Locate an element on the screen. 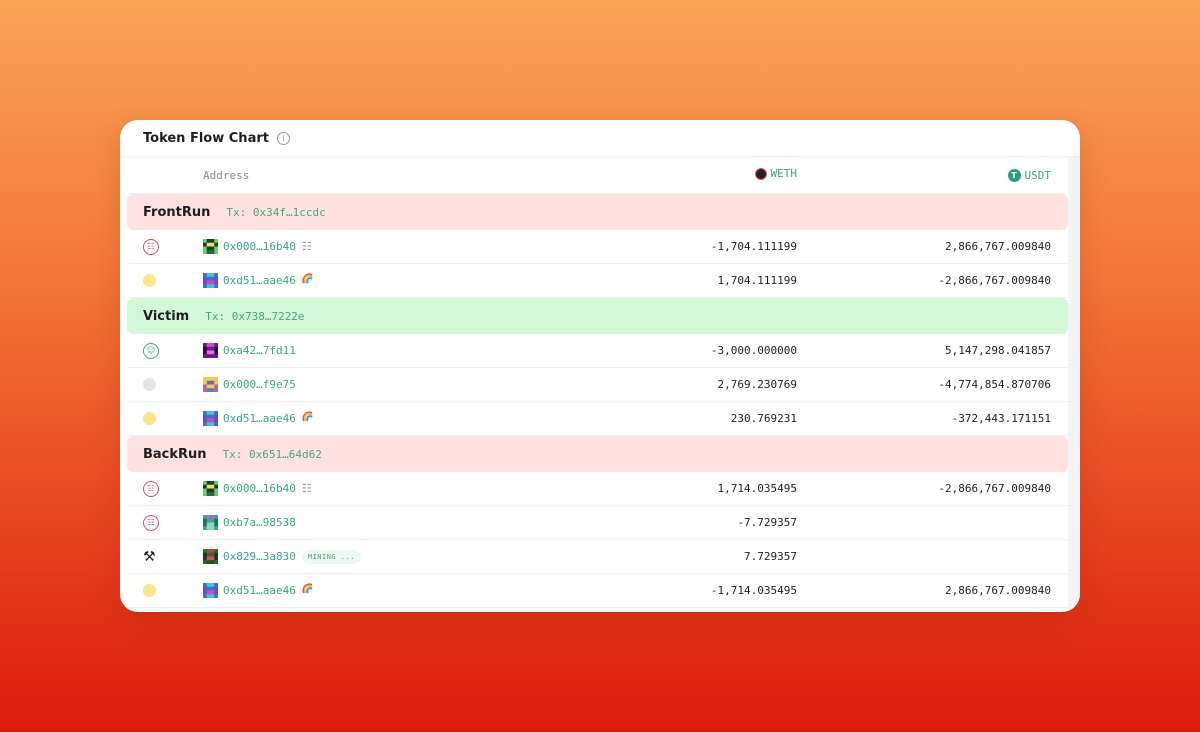 The height and width of the screenshot is (732, 1200). section-tx-link: Tx: 0x651…64d62 is located at coordinates (272, 454).